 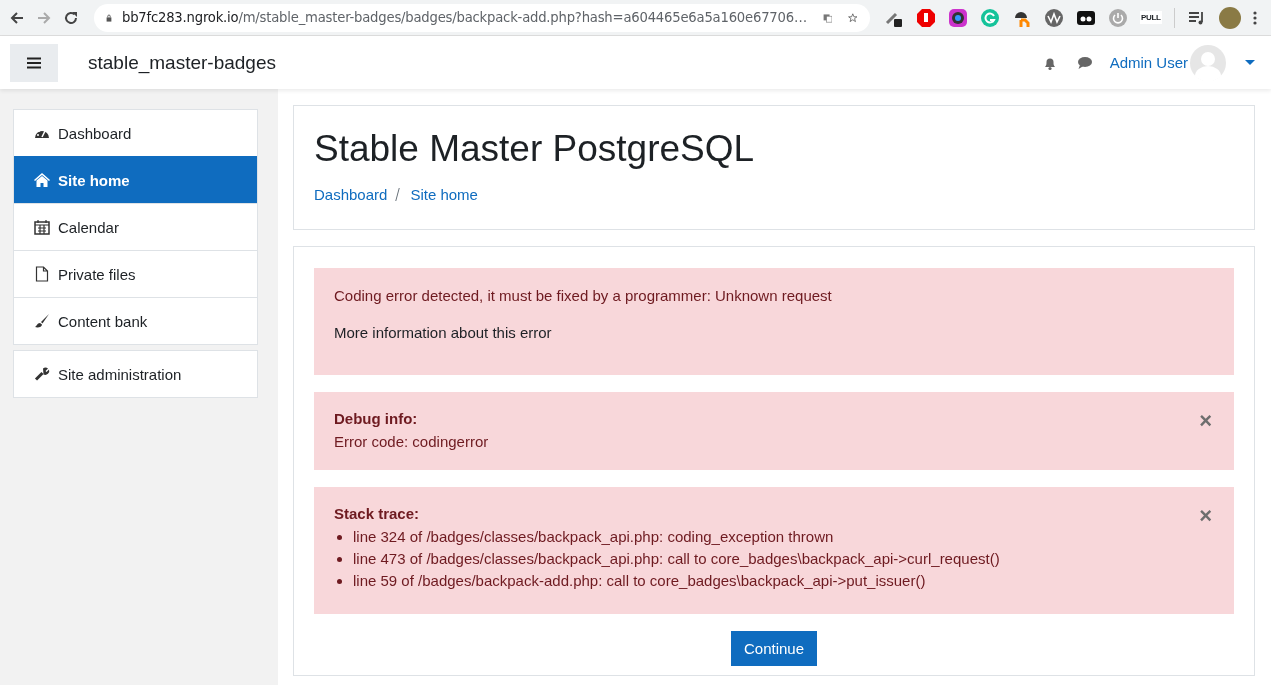 I want to click on wave-icon, so click(x=1054, y=17).